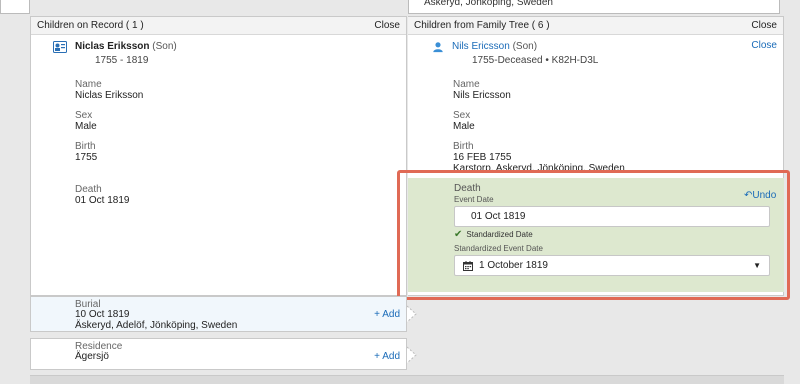  I want to click on previous-left-box, so click(15, 7).